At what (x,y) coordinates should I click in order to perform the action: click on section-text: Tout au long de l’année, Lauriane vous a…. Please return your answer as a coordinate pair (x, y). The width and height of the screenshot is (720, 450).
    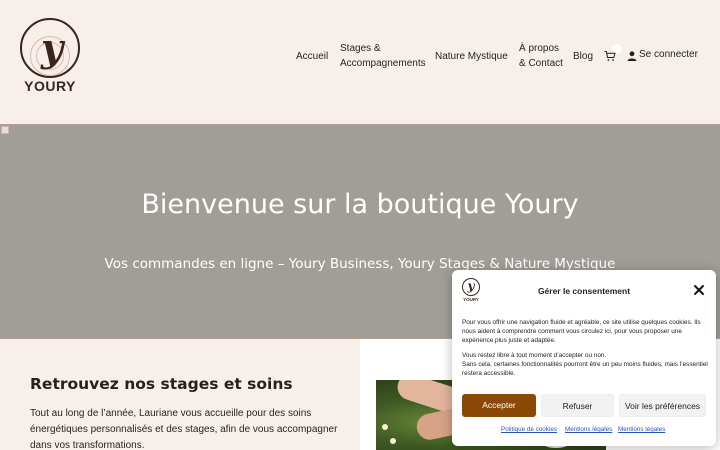
    Looking at the image, I should click on (184, 429).